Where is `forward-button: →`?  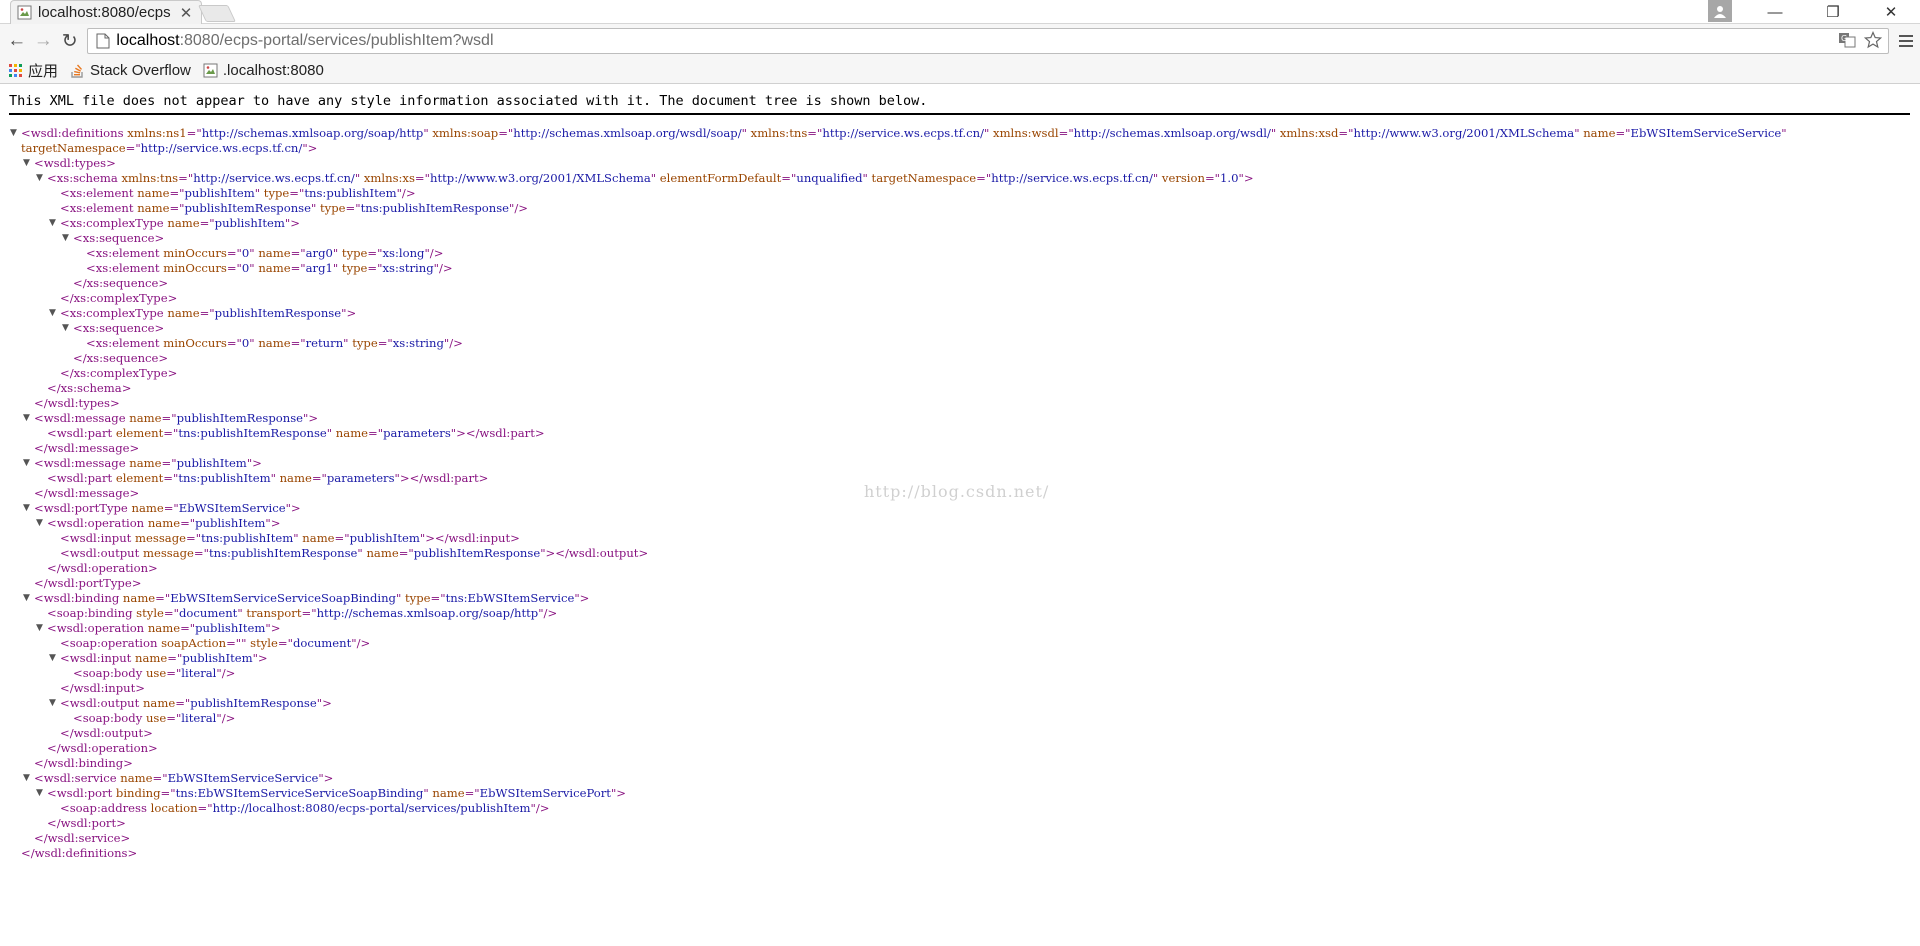 forward-button: → is located at coordinates (42, 41).